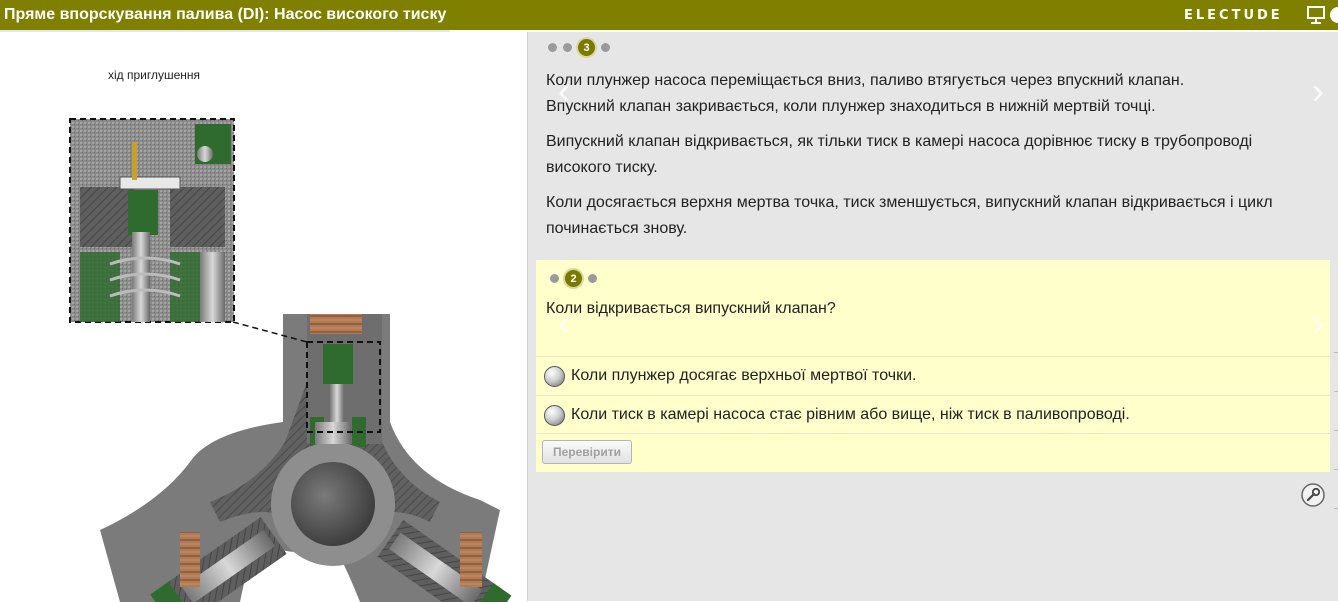  I want to click on quiz-step-indicator: 2, so click(573, 278).